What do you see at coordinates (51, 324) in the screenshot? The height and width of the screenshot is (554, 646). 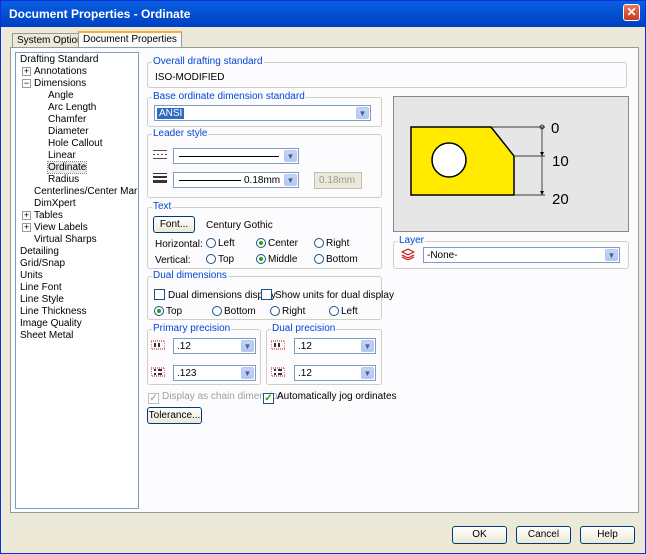 I see `tree-item-image-quality: Image Quality` at bounding box center [51, 324].